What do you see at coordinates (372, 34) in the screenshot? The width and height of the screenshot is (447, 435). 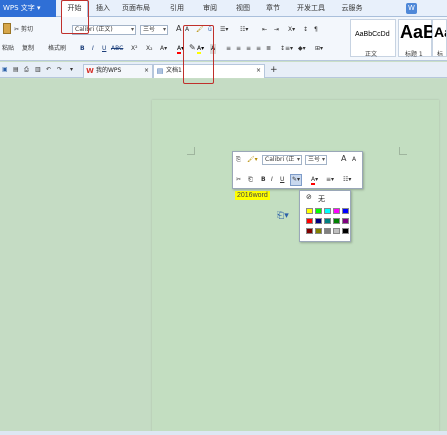 I see `style-normal-sample: AaBbCcDd` at bounding box center [372, 34].